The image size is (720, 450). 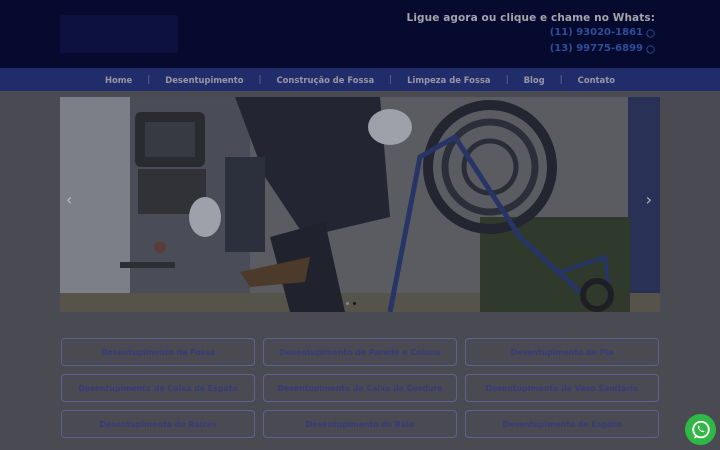 What do you see at coordinates (326, 80) in the screenshot?
I see `nav-item-construcao-de-fossa: Construção de Fossa` at bounding box center [326, 80].